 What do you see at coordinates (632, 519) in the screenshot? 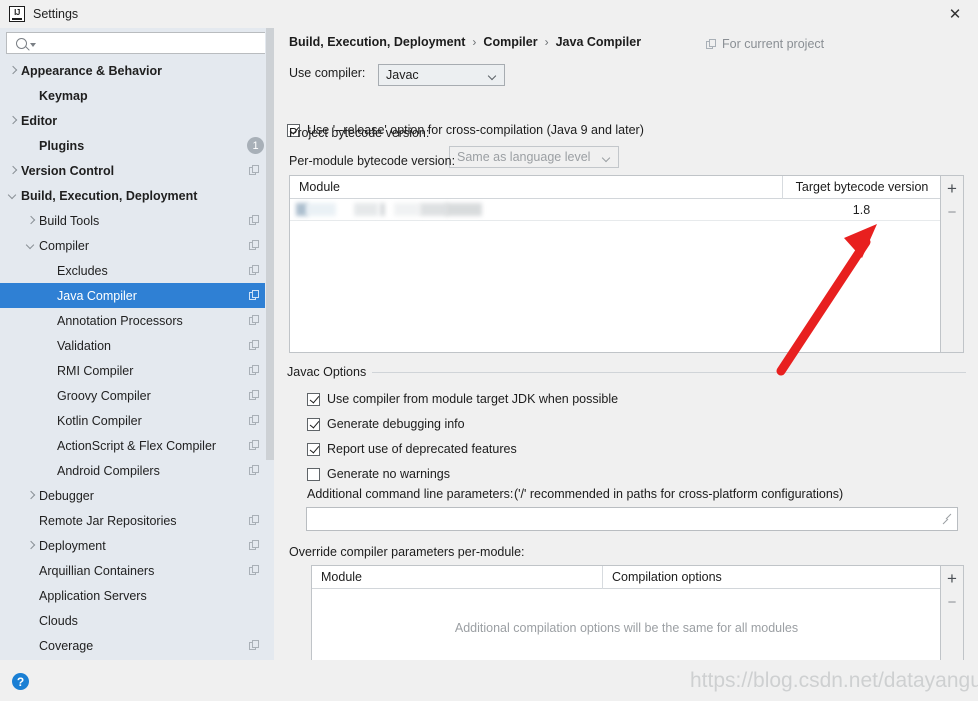
I see `additional-params-field` at bounding box center [632, 519].